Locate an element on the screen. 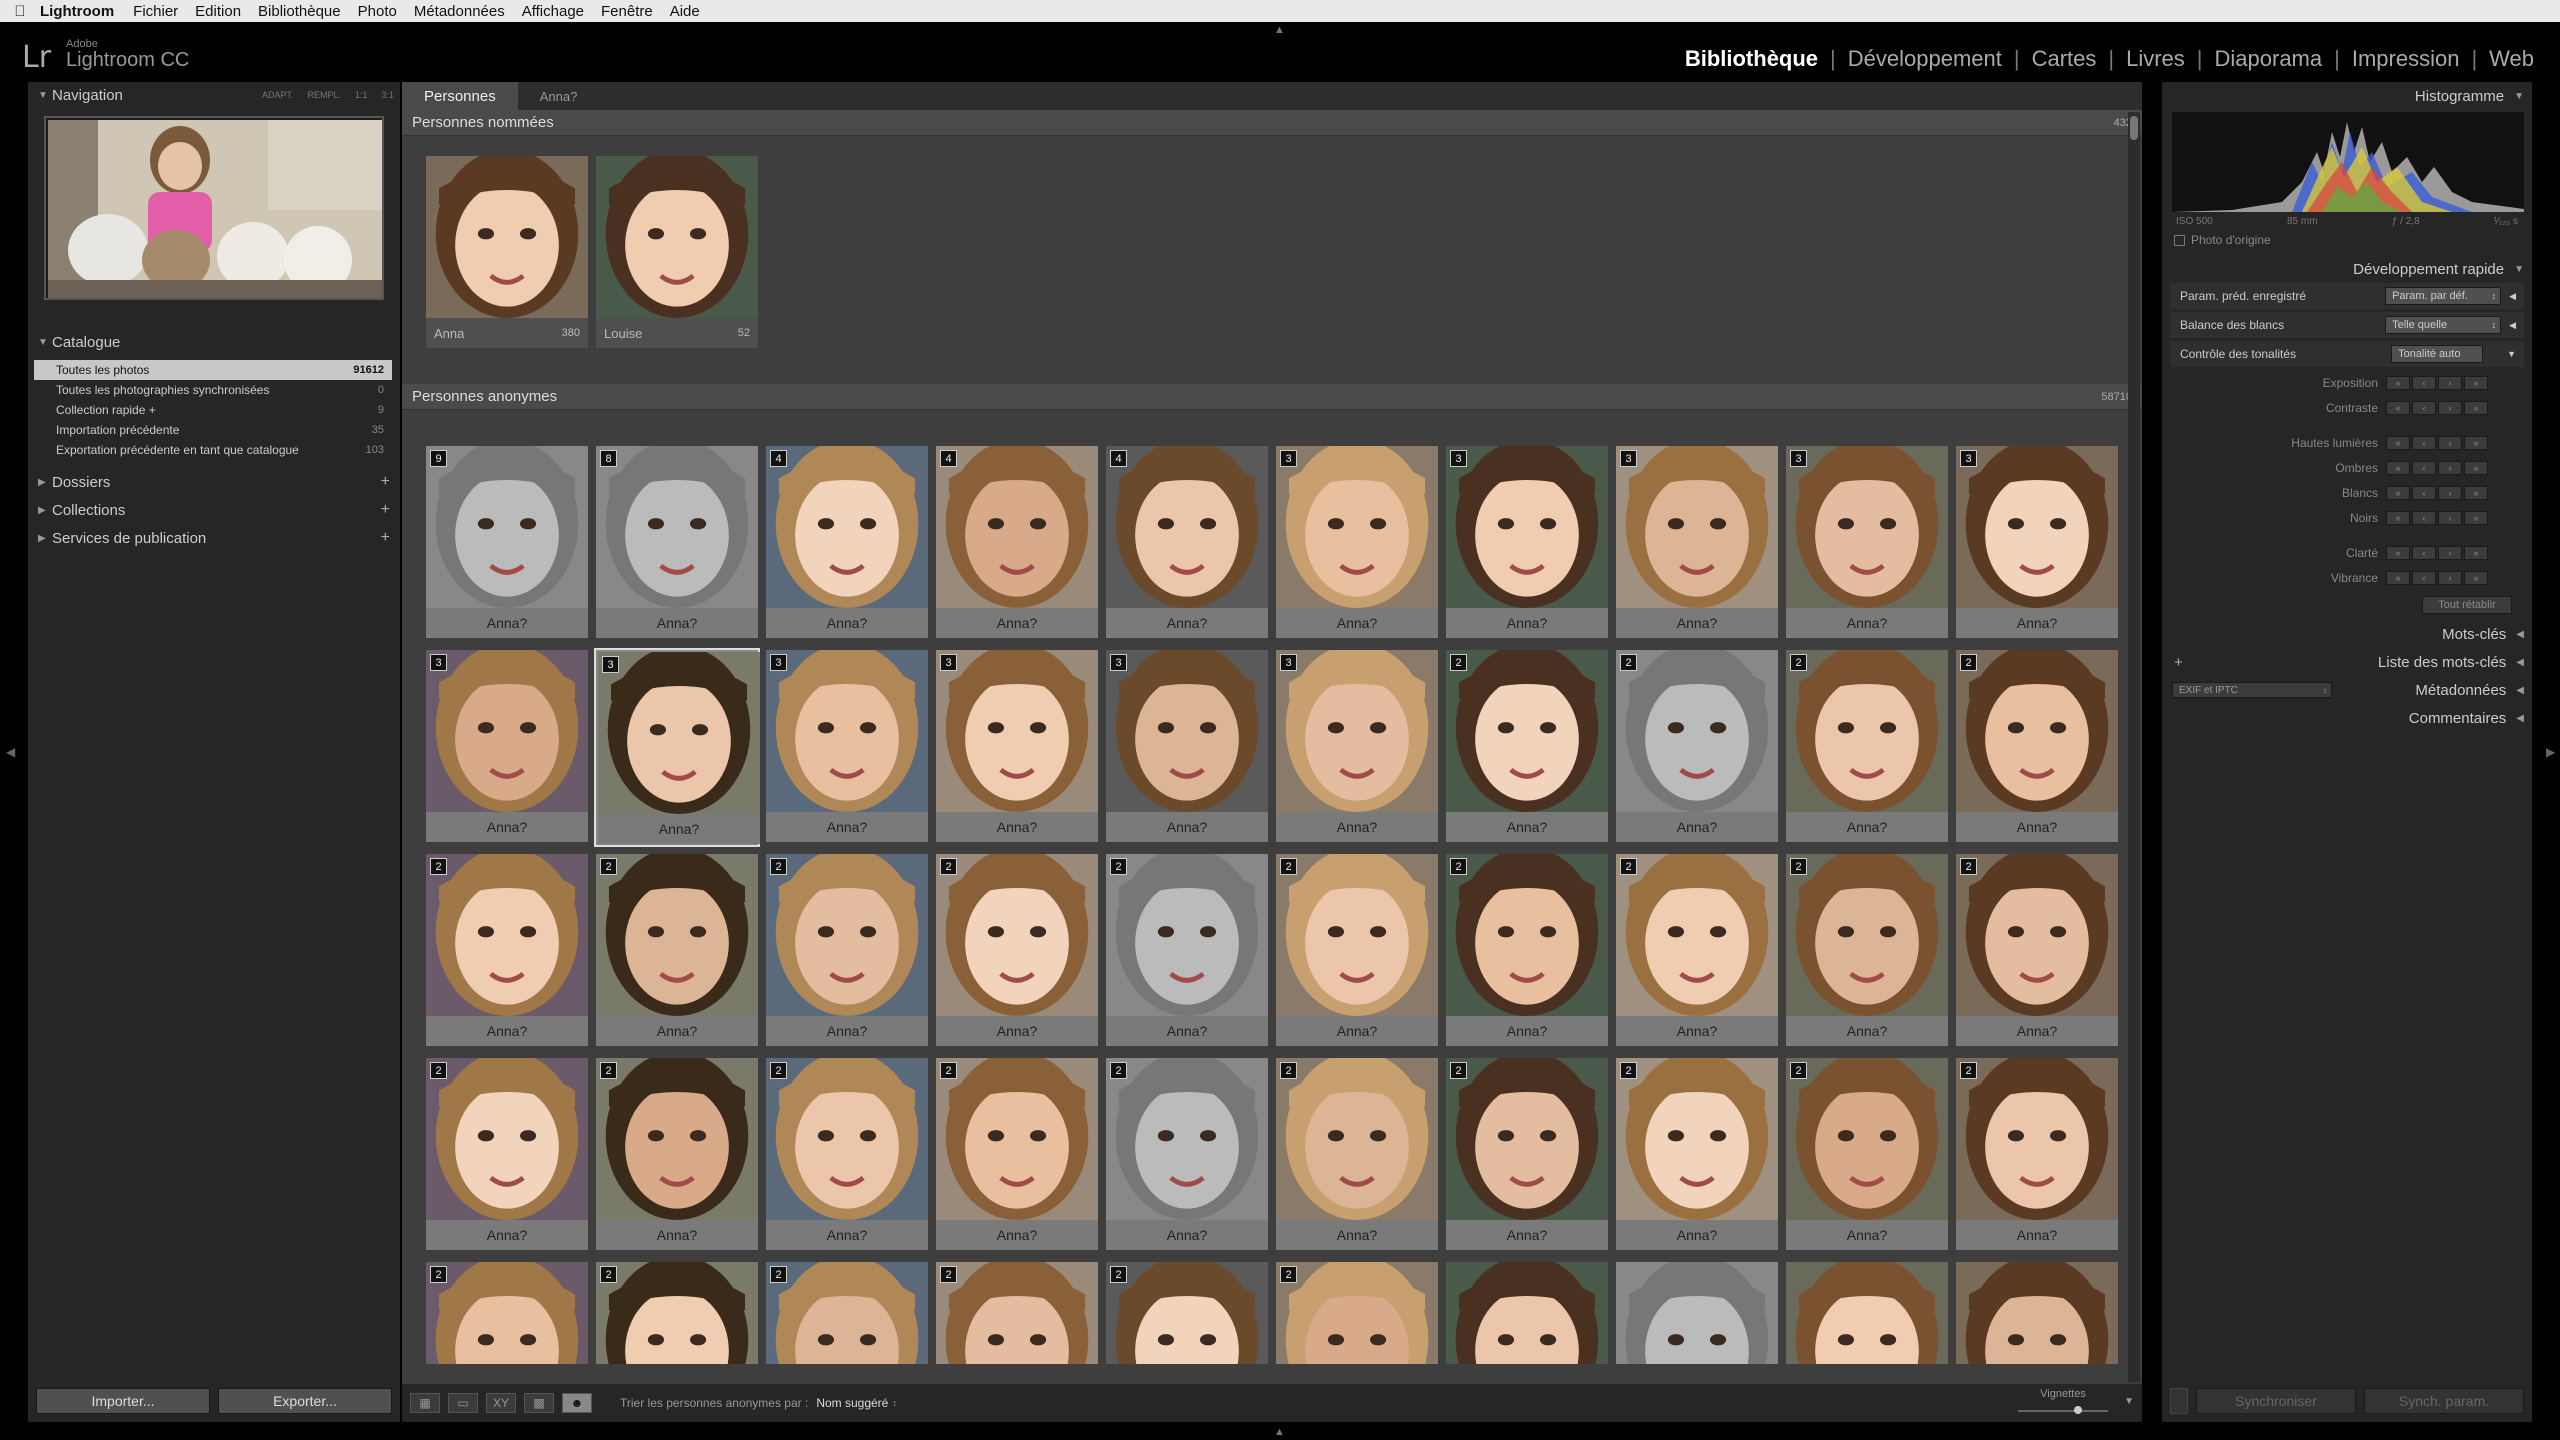 The image size is (2560, 1440). module-1: Développement is located at coordinates (1925, 59).